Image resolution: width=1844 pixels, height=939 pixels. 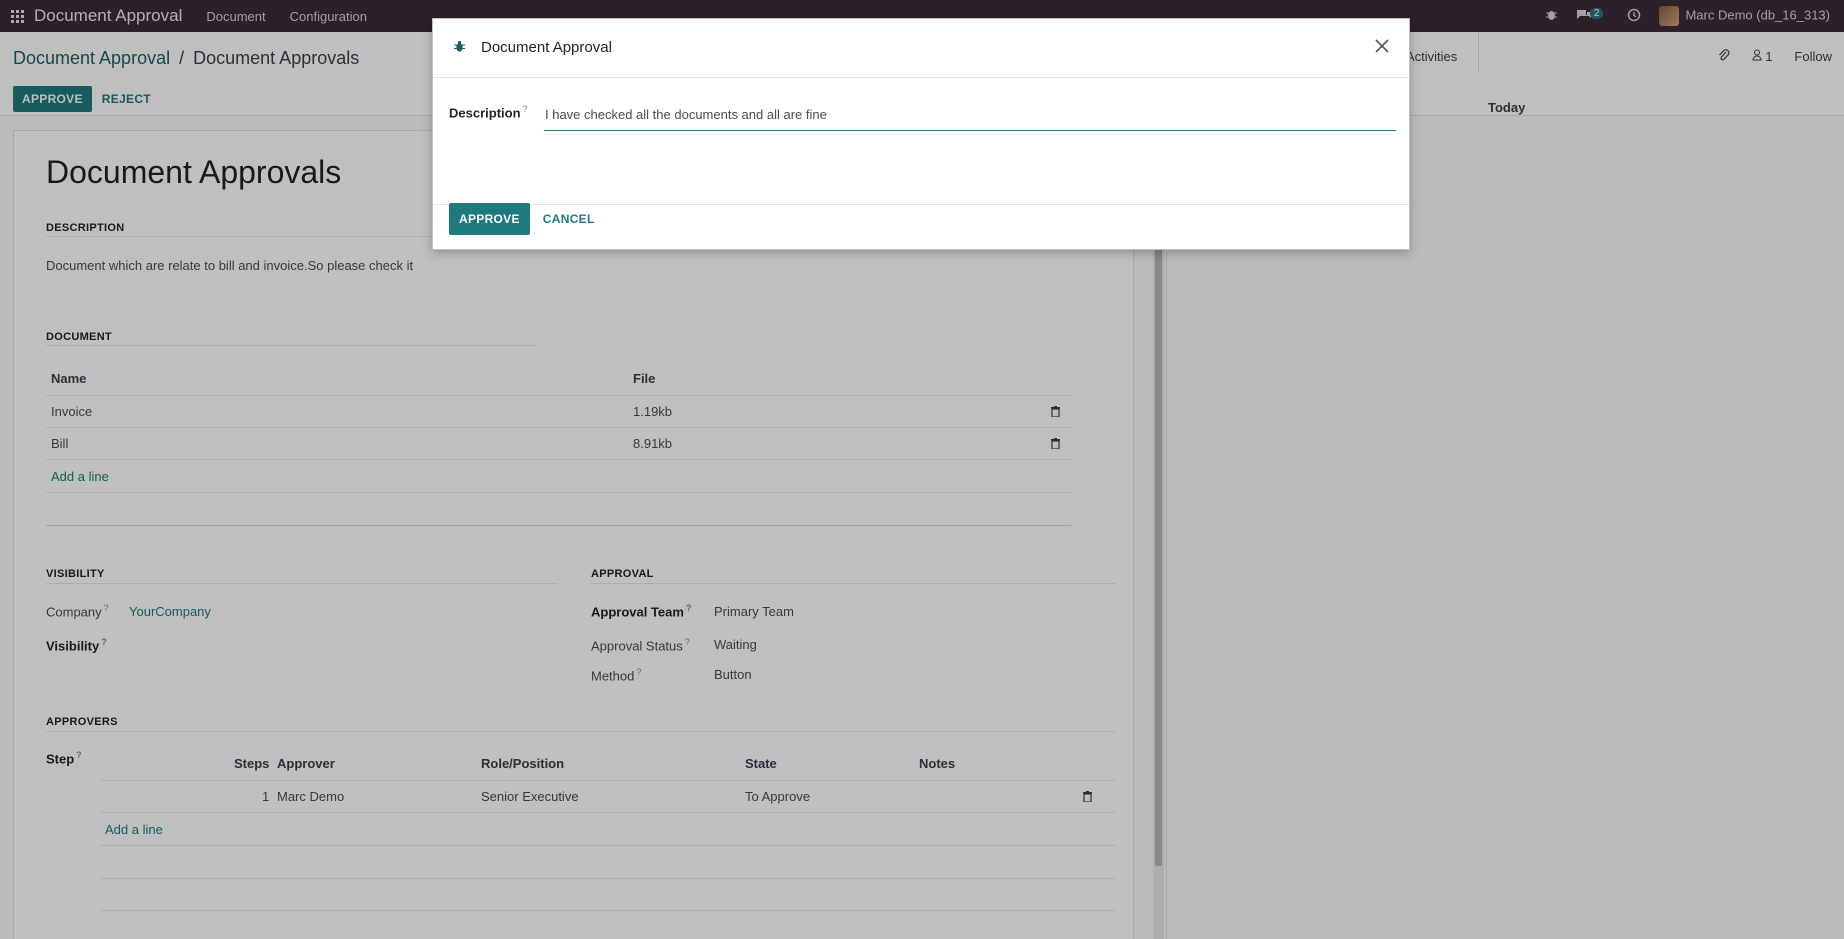 I want to click on close-icon, so click(x=1382, y=46).